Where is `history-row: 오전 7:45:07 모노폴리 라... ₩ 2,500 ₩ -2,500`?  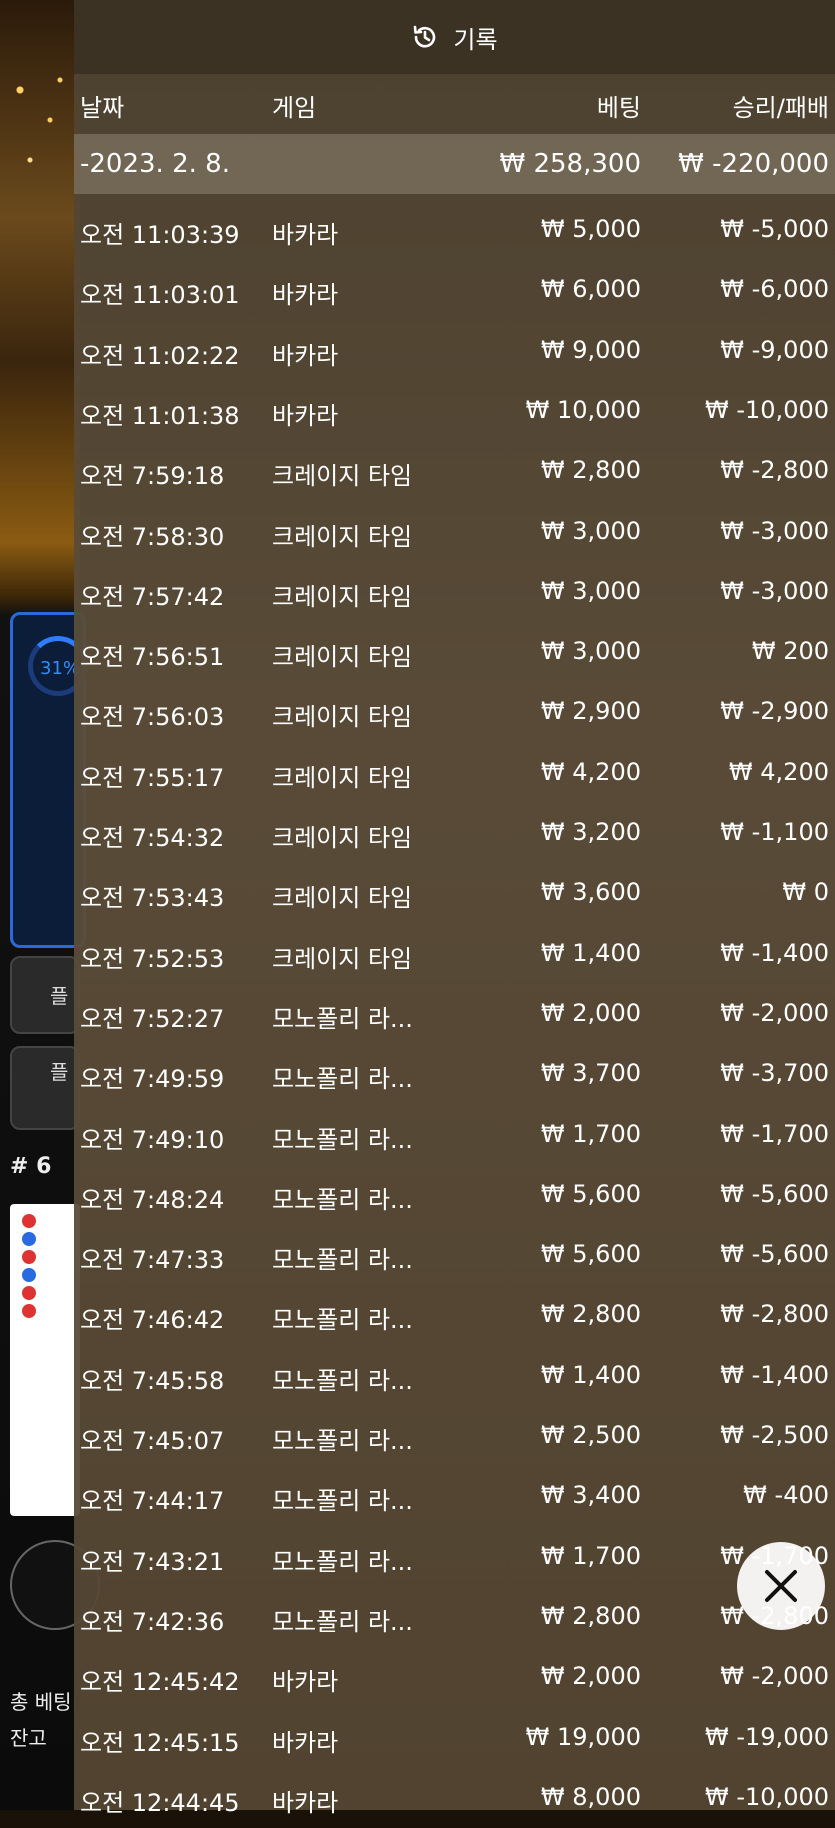
history-row: 오전 7:45:07 모노폴리 라... ₩ 2,500 ₩ -2,500 is located at coordinates (454, 1436).